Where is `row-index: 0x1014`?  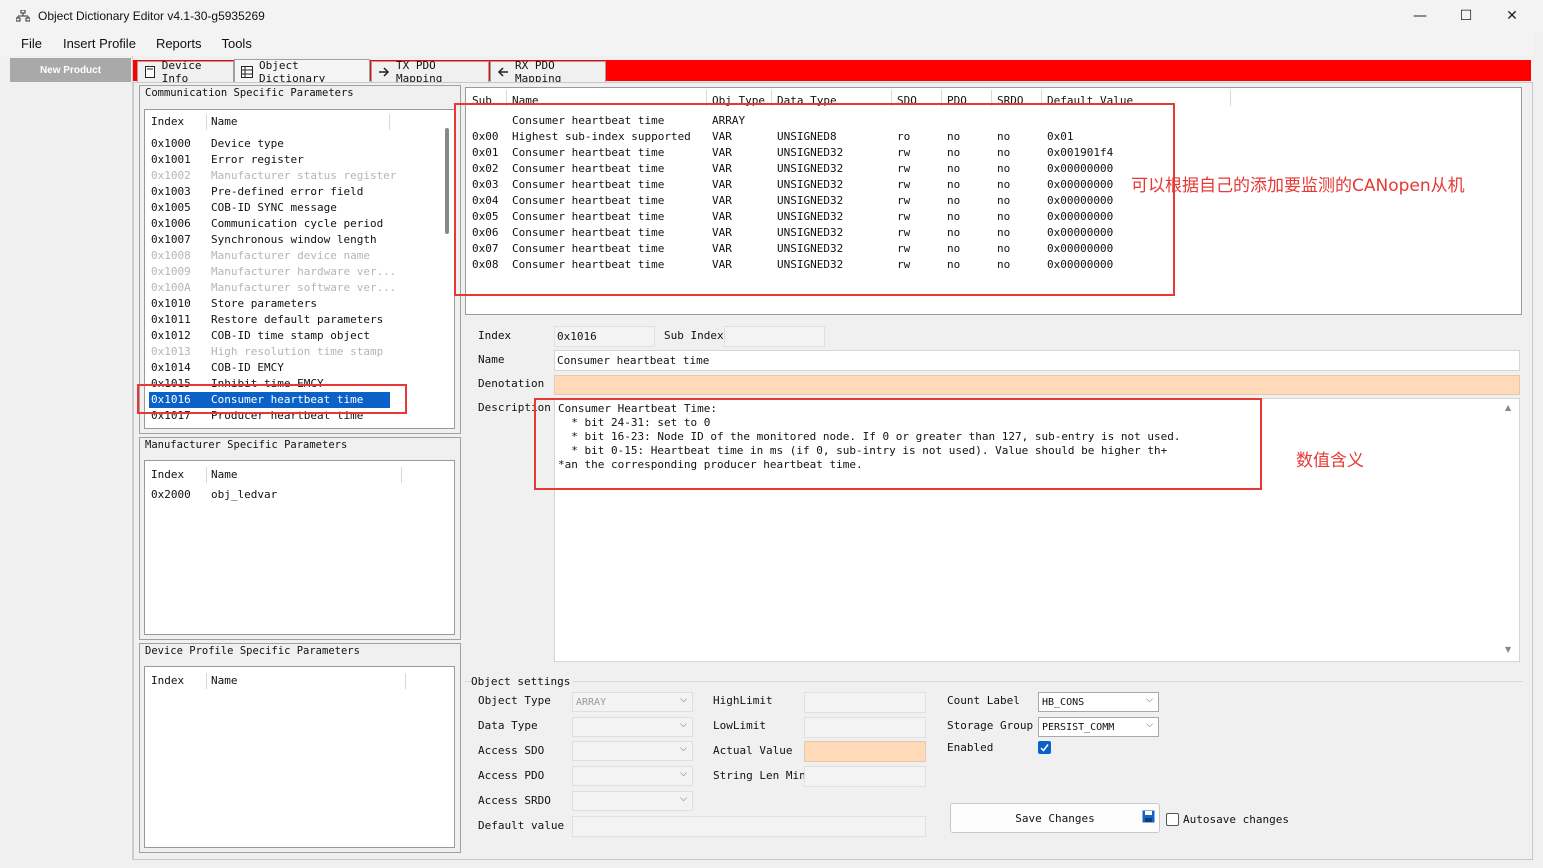
row-index: 0x1014 is located at coordinates (171, 367).